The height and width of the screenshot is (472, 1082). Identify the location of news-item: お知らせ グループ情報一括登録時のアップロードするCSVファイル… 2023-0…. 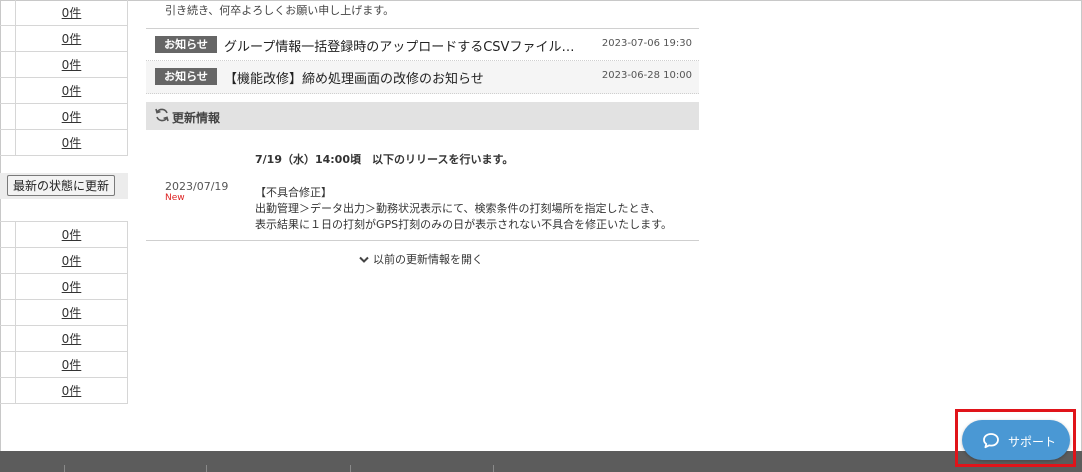
(422, 44).